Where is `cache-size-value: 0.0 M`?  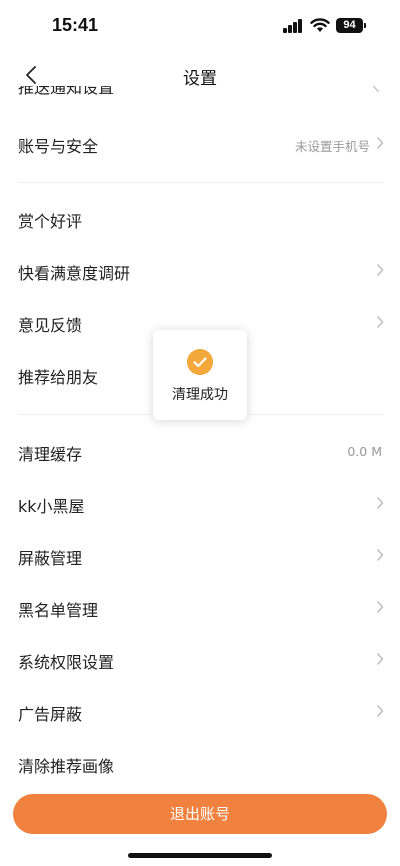
cache-size-value: 0.0 M is located at coordinates (364, 451).